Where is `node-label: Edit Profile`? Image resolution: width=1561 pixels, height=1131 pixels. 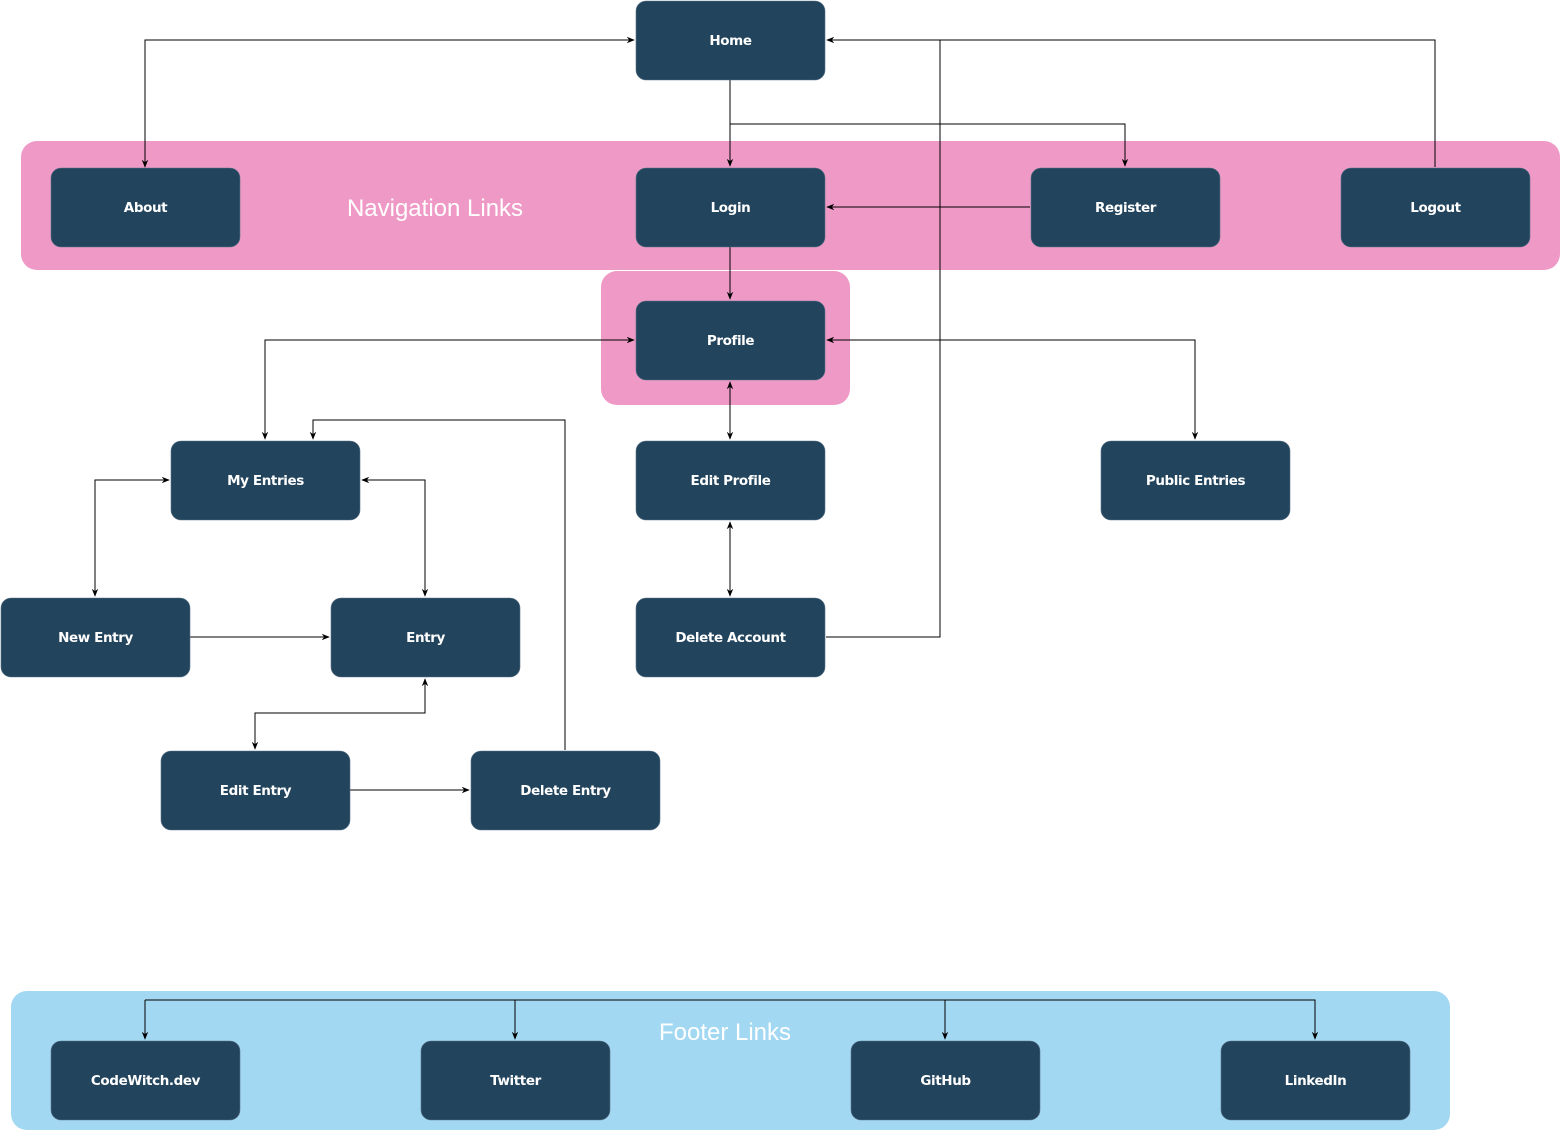 node-label: Edit Profile is located at coordinates (731, 481).